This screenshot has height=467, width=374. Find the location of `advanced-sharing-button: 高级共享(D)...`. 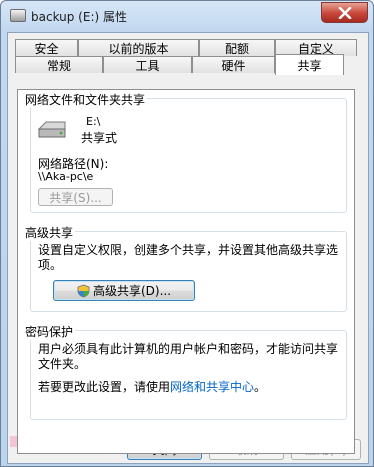

advanced-sharing-button: 高级共享(D)... is located at coordinates (124, 290).